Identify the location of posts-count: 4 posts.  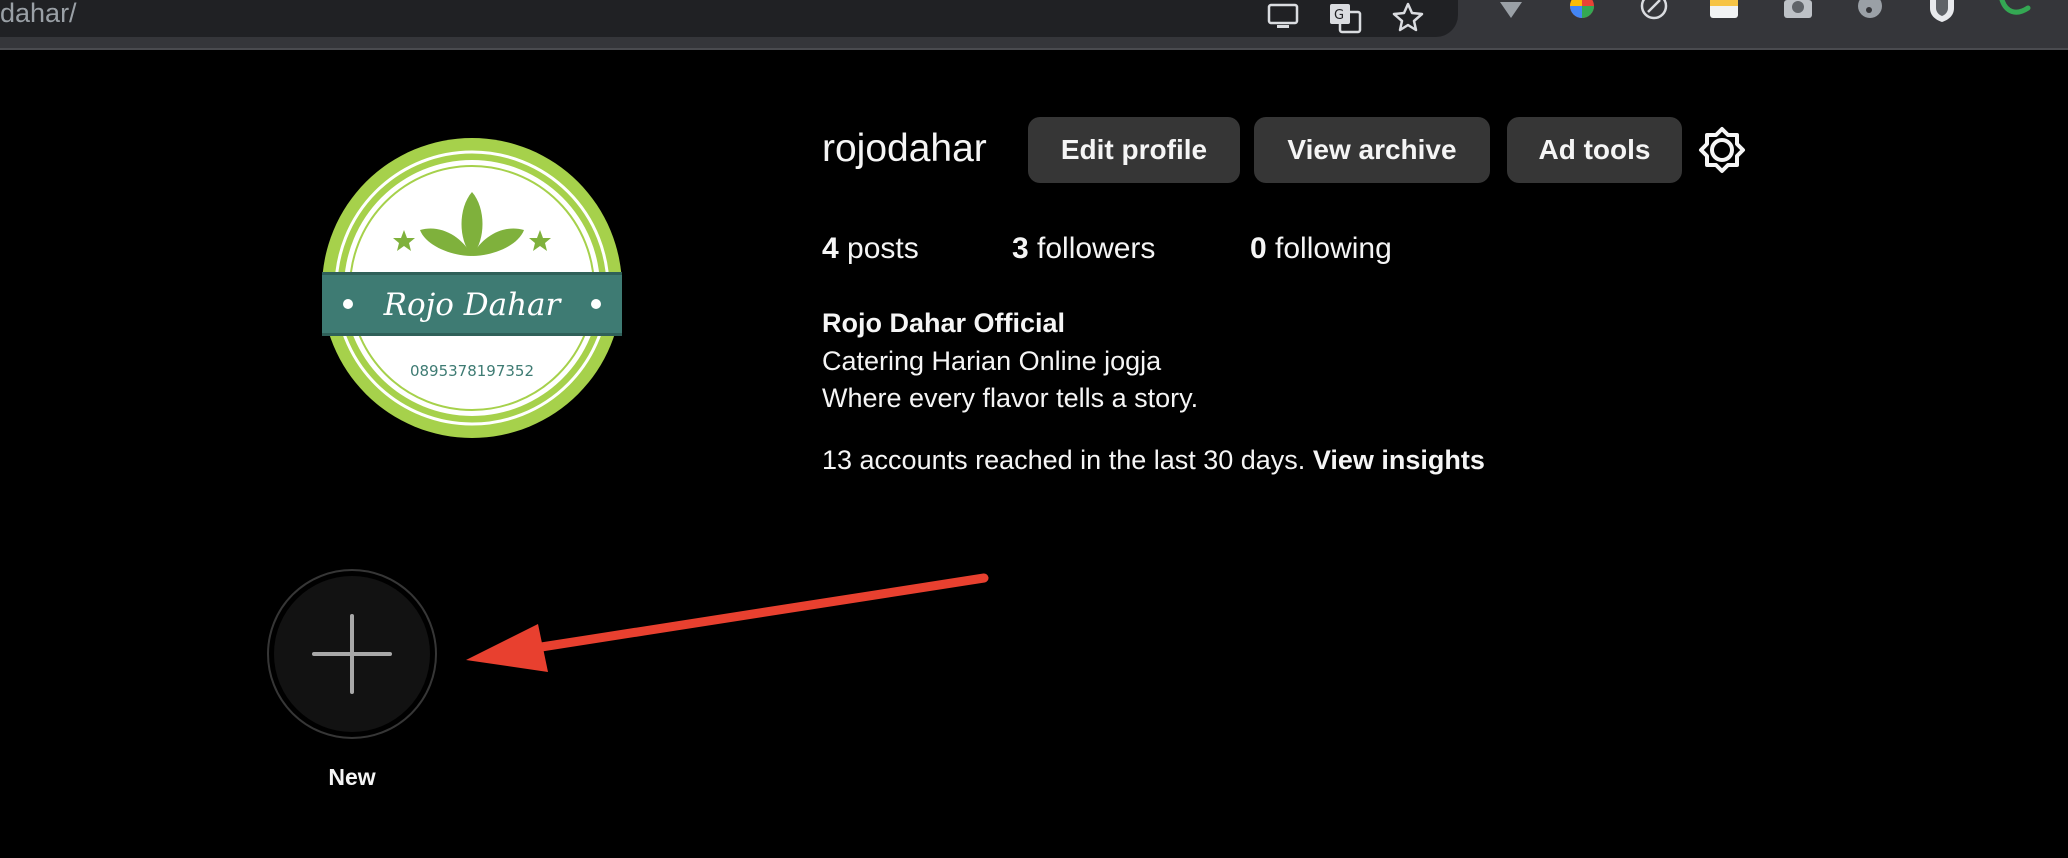
(870, 249).